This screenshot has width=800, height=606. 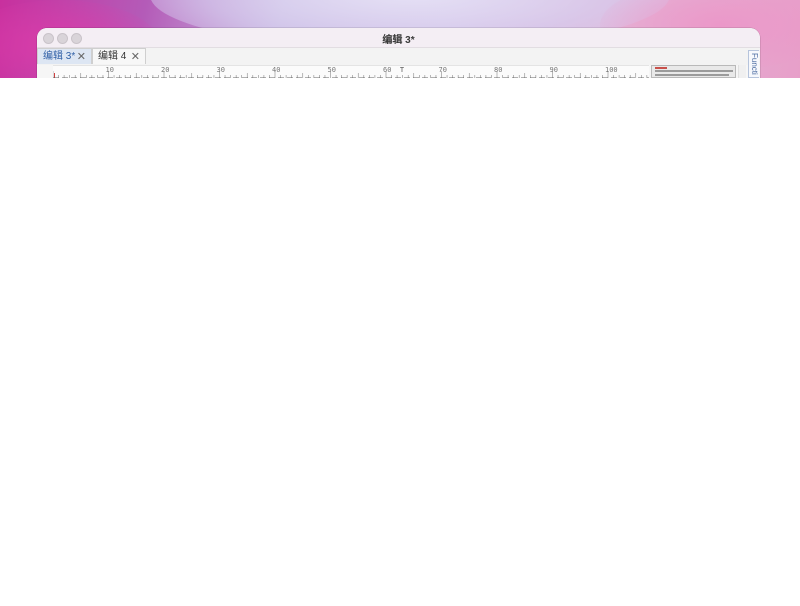 I want to click on ruler-label: 60, so click(x=387, y=70).